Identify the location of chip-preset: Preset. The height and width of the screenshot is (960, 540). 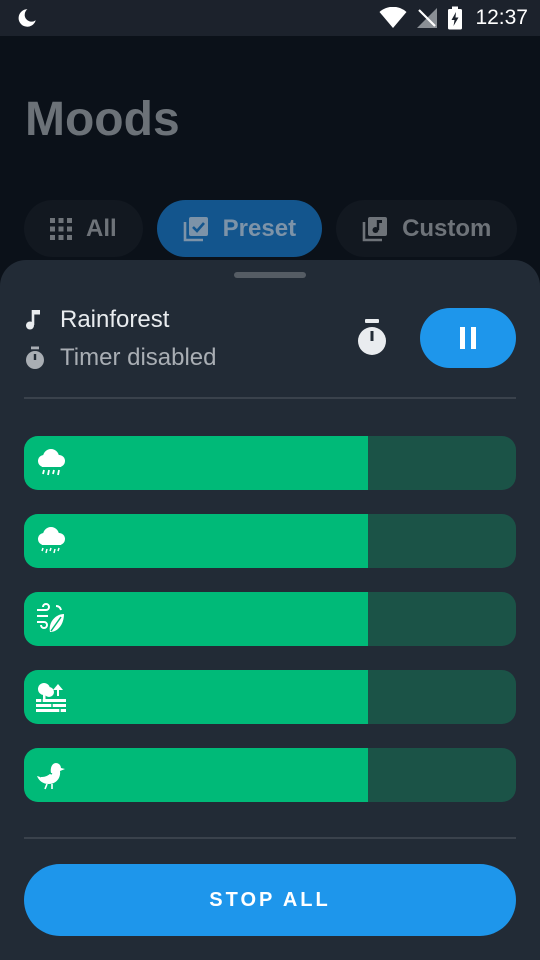
(239, 228).